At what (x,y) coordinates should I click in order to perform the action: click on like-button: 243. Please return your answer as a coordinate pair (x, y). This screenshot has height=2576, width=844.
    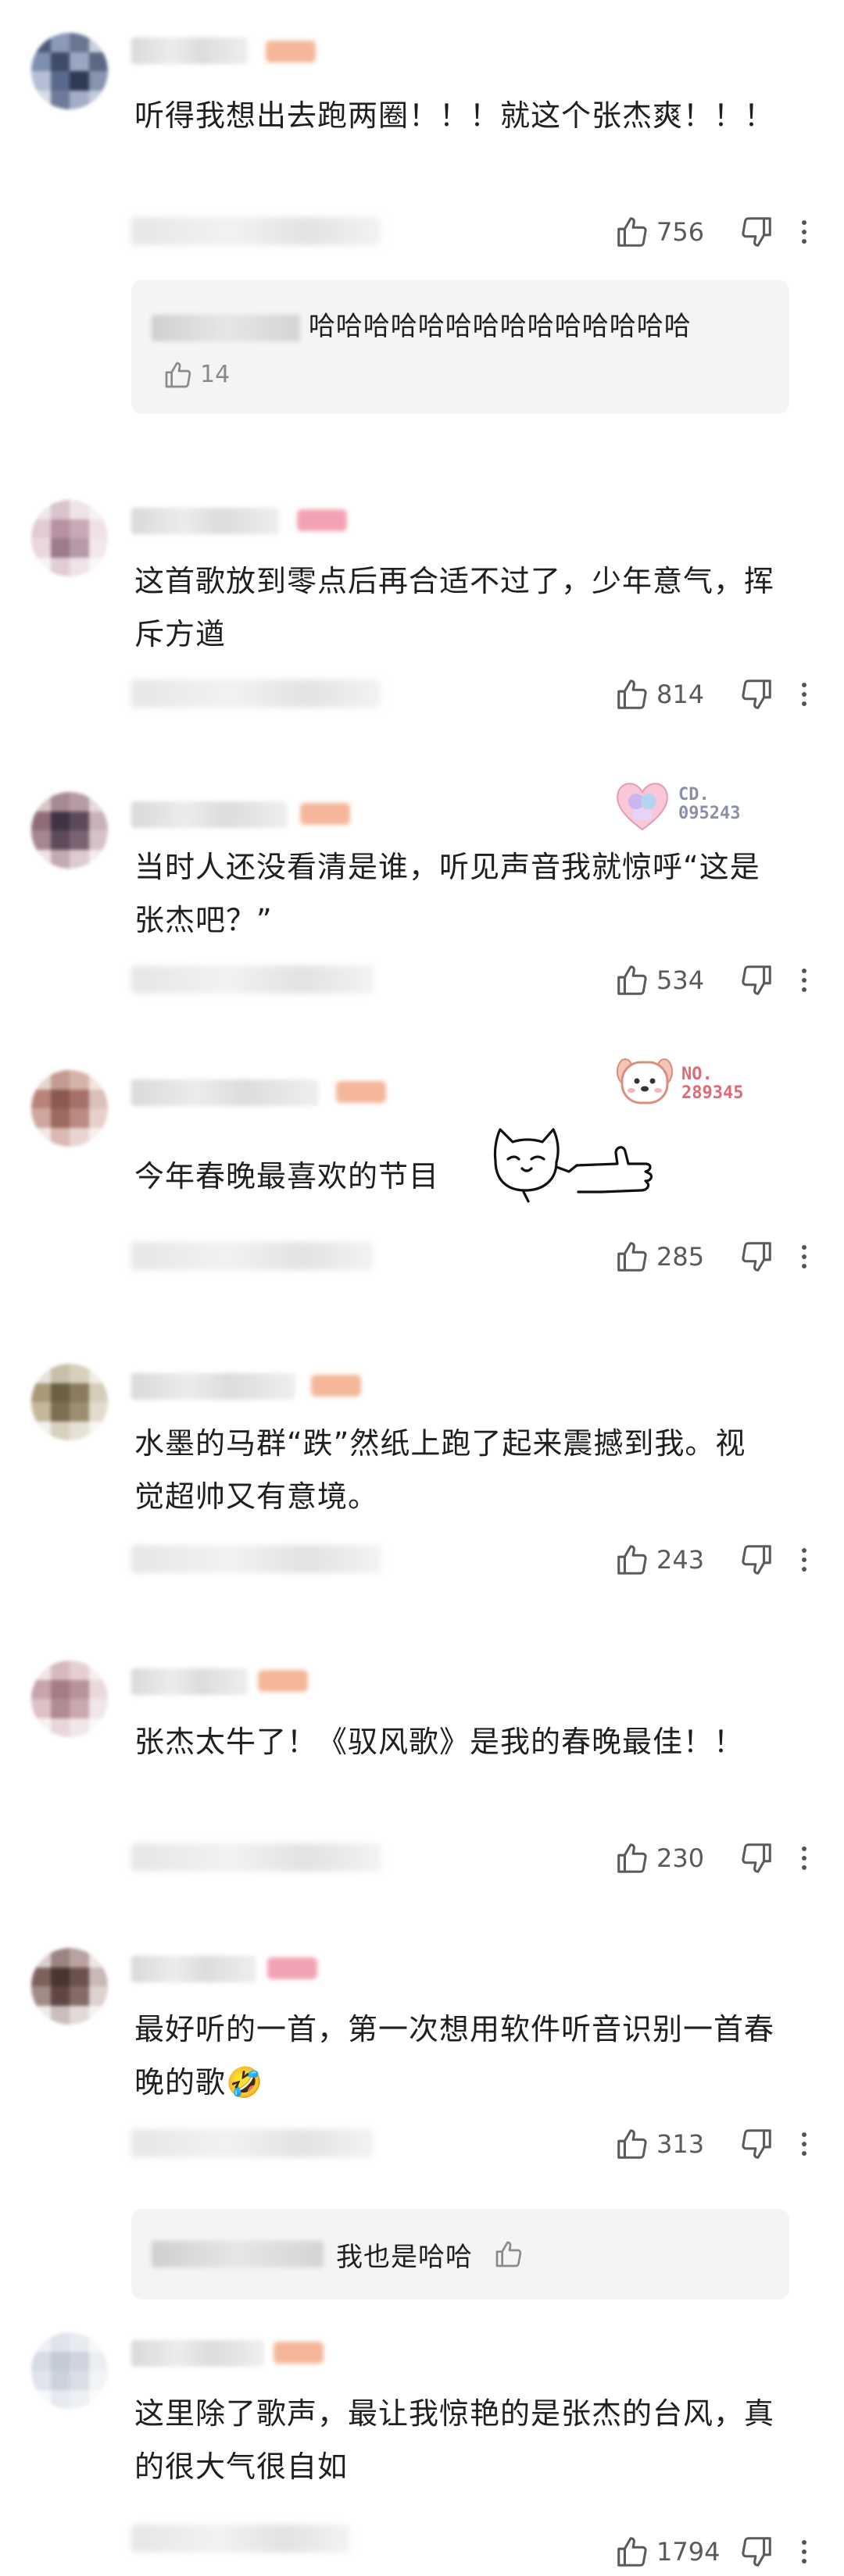
    Looking at the image, I should click on (670, 1560).